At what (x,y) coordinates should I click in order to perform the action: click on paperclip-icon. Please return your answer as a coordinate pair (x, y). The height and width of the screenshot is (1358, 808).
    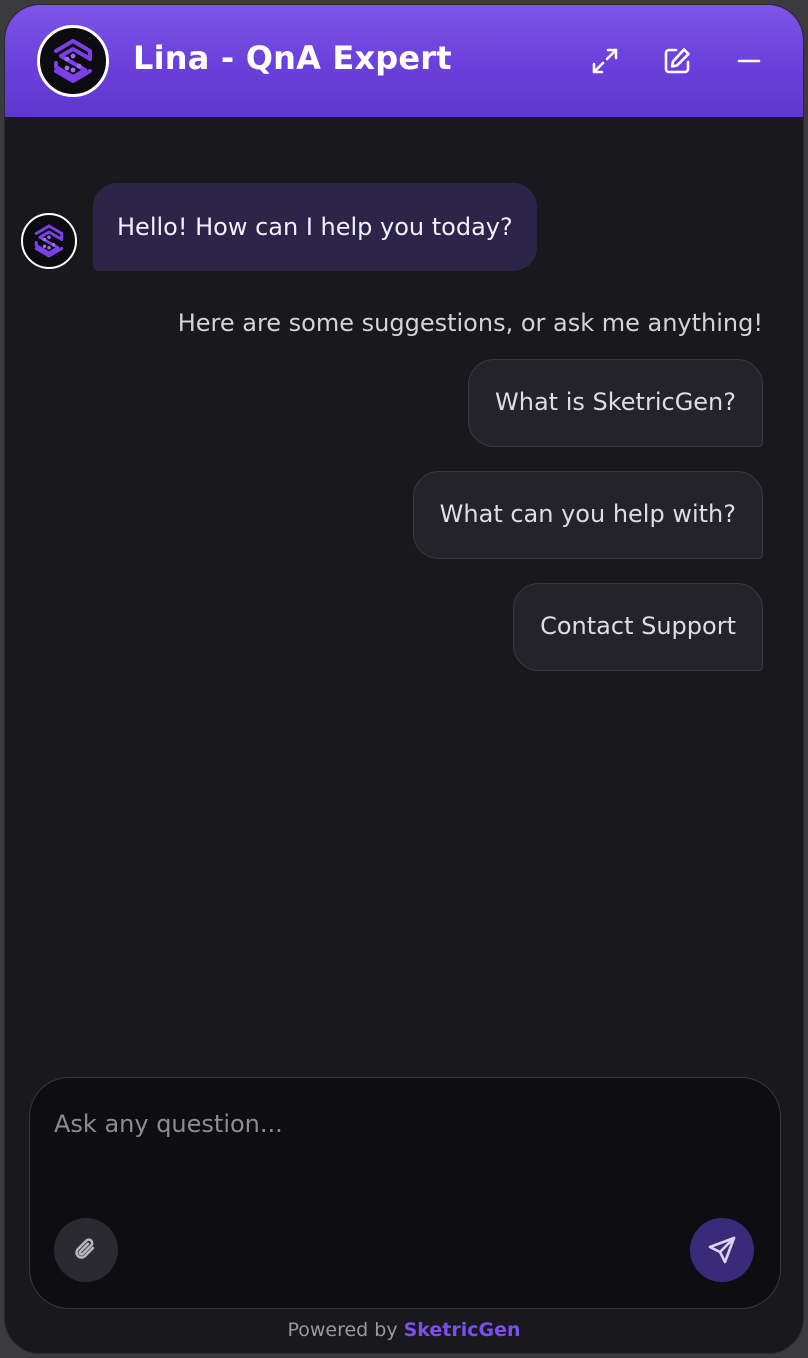
    Looking at the image, I should click on (85, 1248).